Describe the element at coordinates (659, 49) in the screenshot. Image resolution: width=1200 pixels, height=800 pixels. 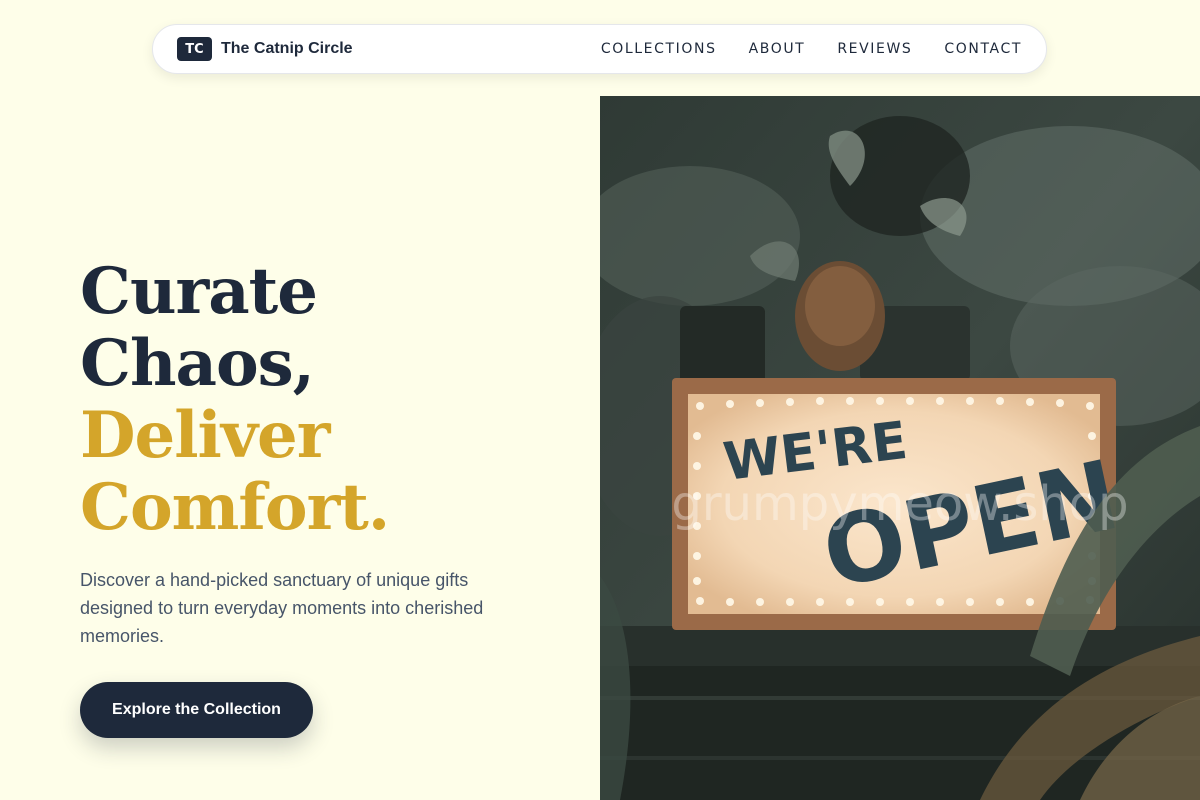
I see `nav-link-collections: COLLECTIONS` at that location.